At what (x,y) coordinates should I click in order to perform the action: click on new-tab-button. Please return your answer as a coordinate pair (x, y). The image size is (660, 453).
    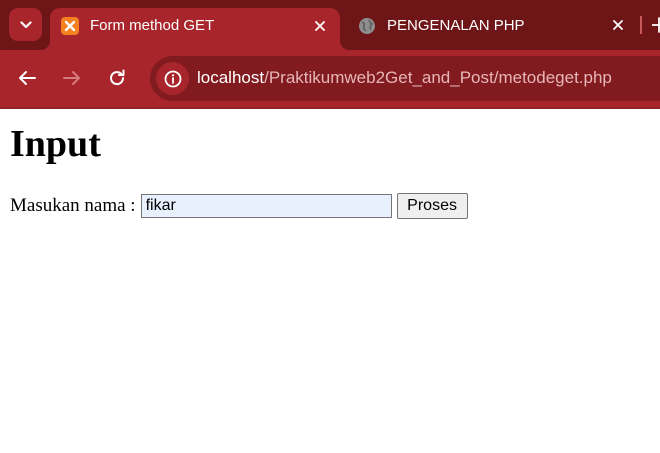
    Looking at the image, I should click on (655, 25).